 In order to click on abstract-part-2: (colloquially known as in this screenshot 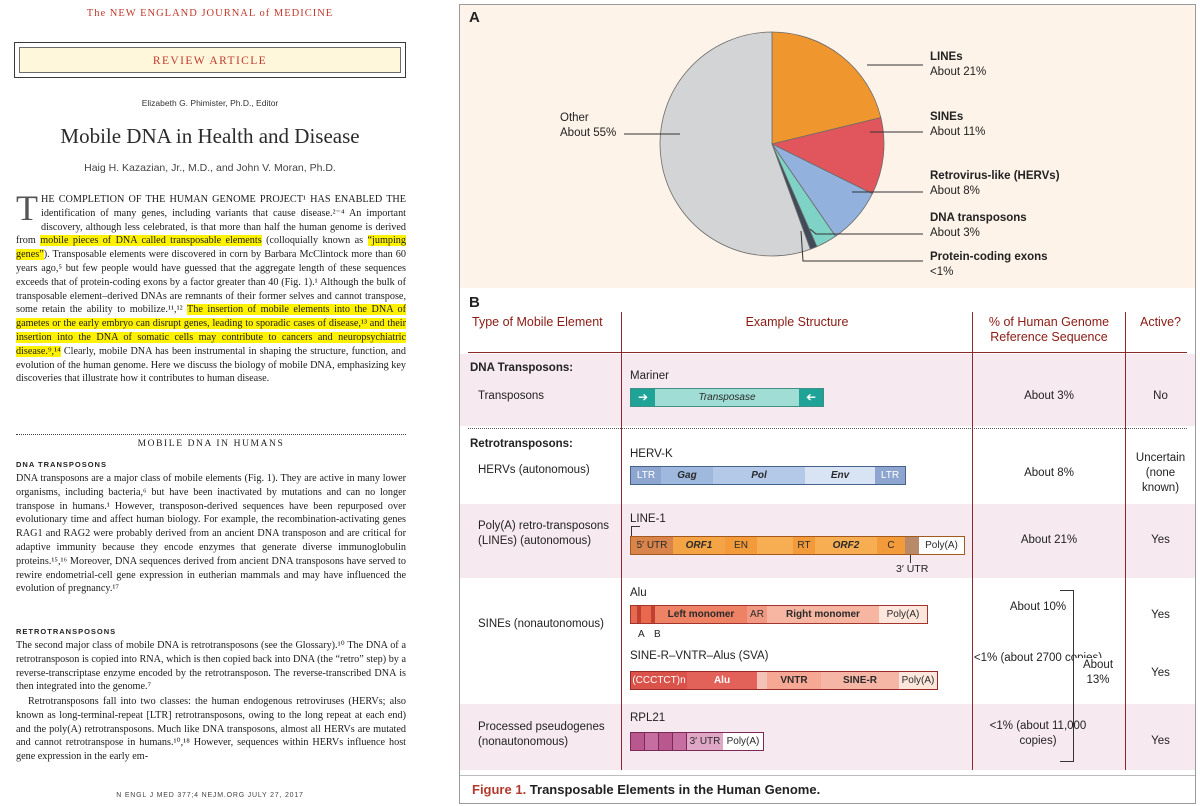, I will do `click(314, 241)`.